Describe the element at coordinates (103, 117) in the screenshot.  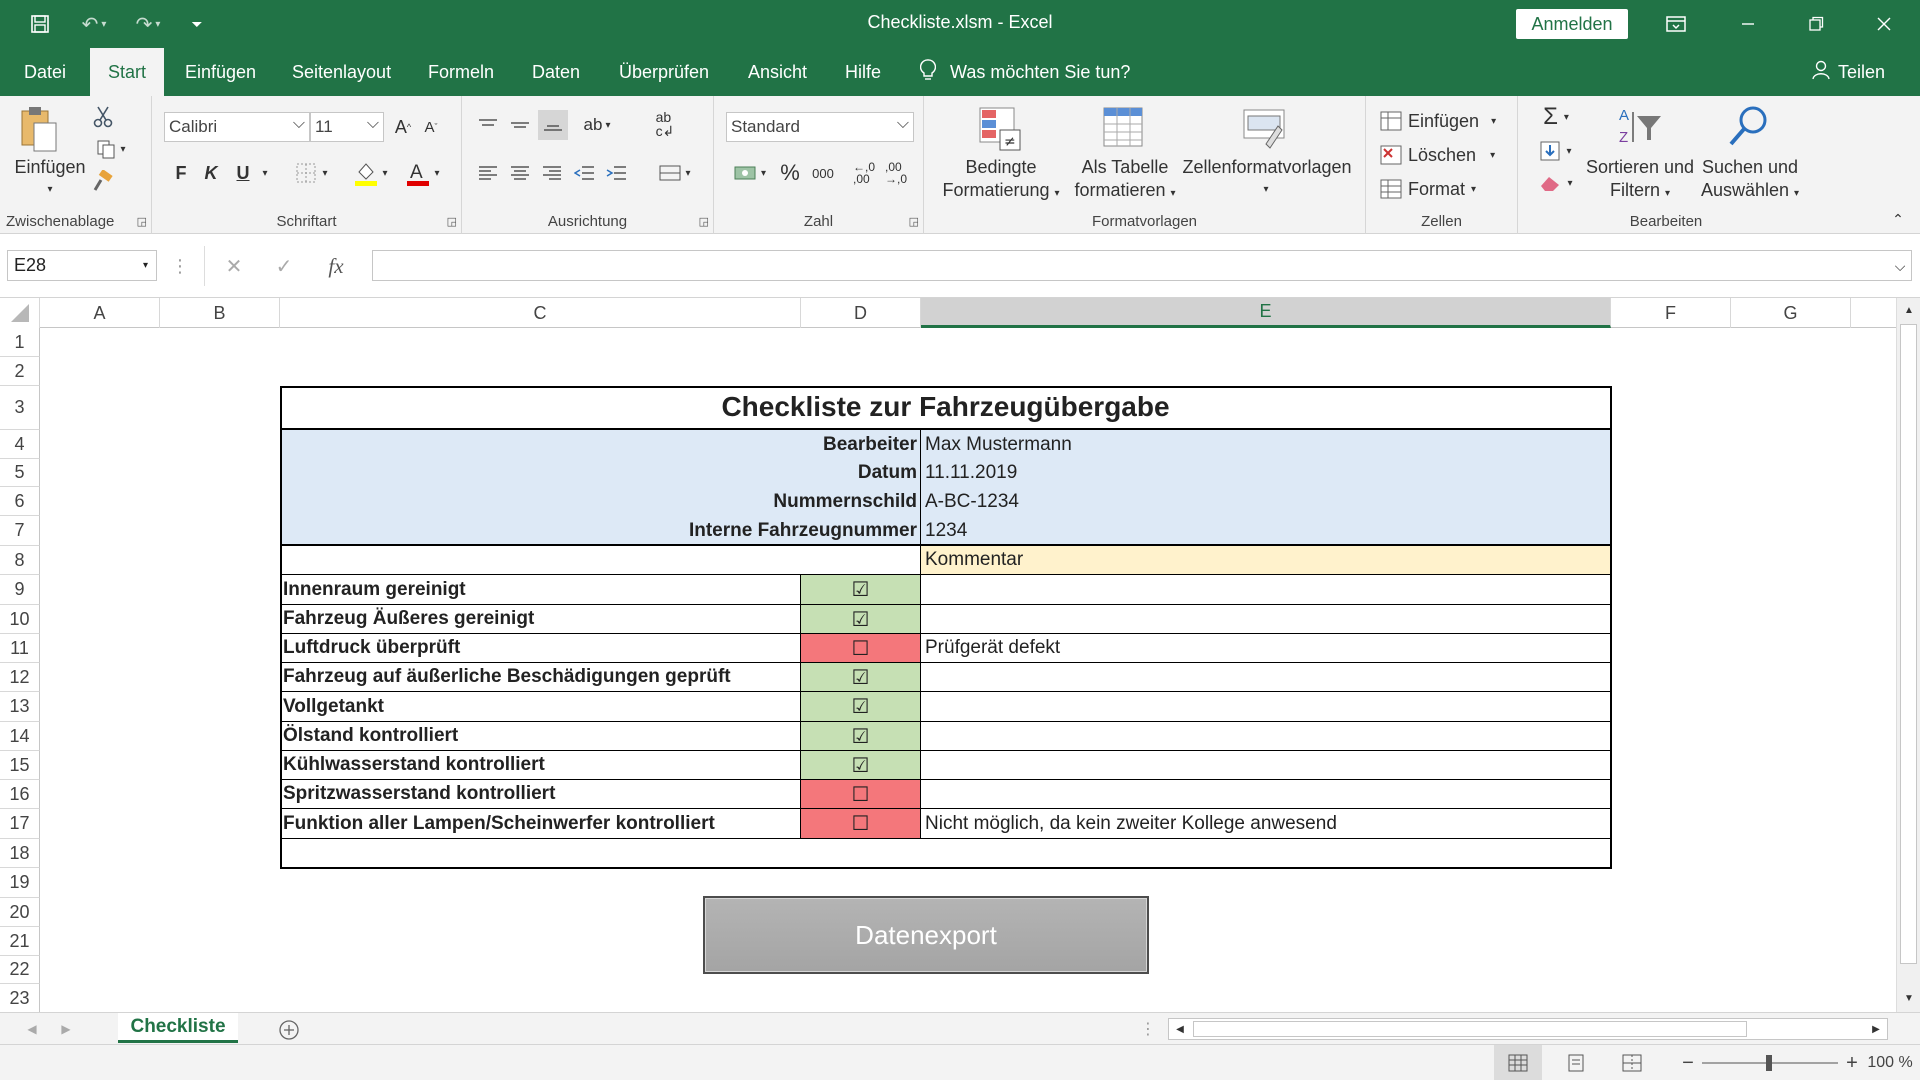
I see `cut-icon` at that location.